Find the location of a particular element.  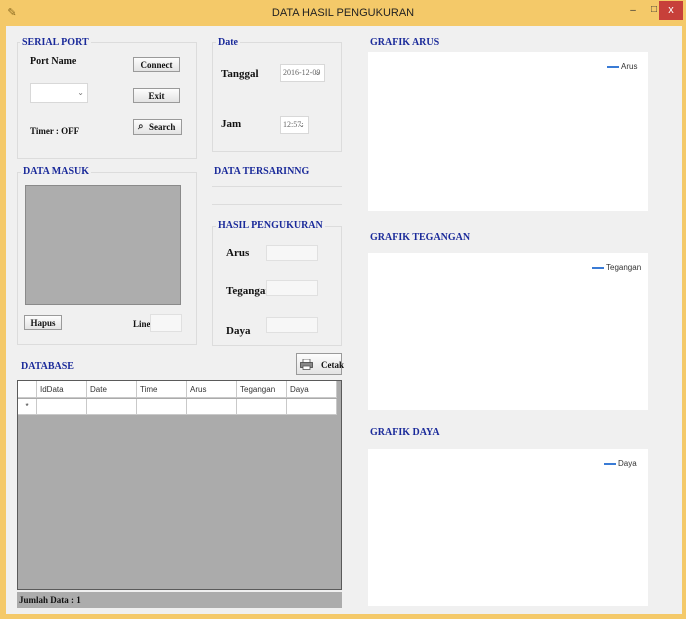

database-title: DATABASE is located at coordinates (47, 366).